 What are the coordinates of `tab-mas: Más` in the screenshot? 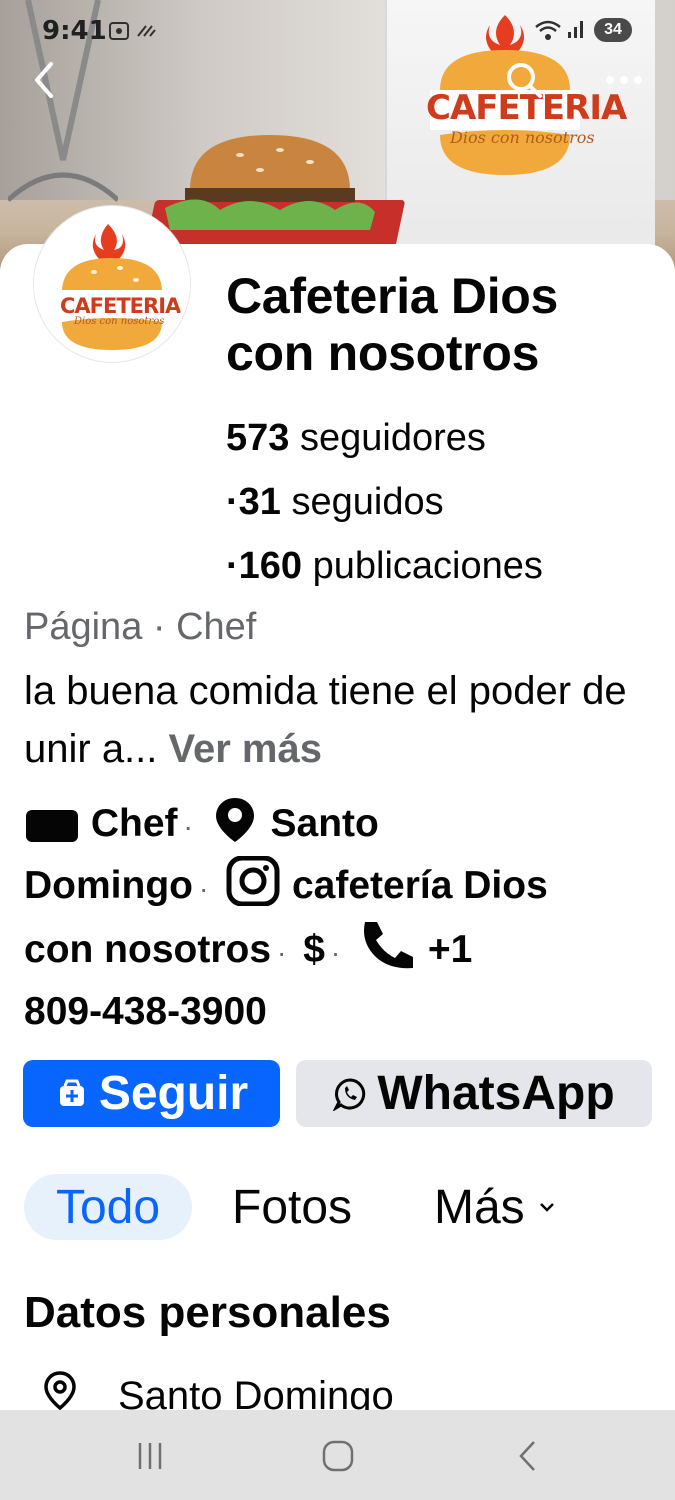 It's located at (494, 1207).